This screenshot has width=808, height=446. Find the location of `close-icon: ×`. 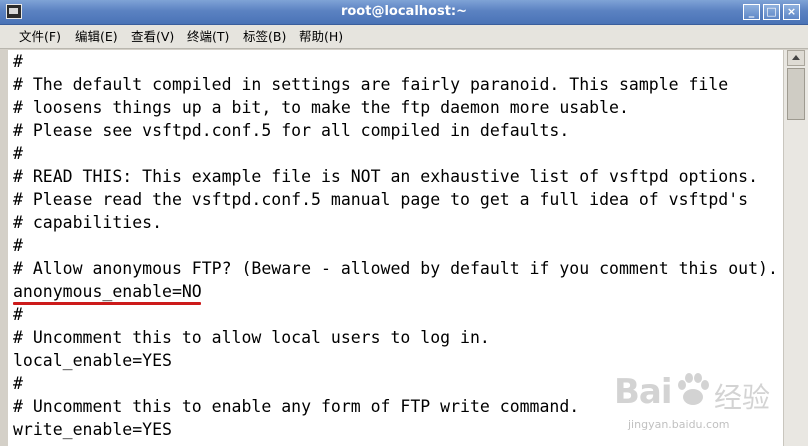

close-icon: × is located at coordinates (791, 11).